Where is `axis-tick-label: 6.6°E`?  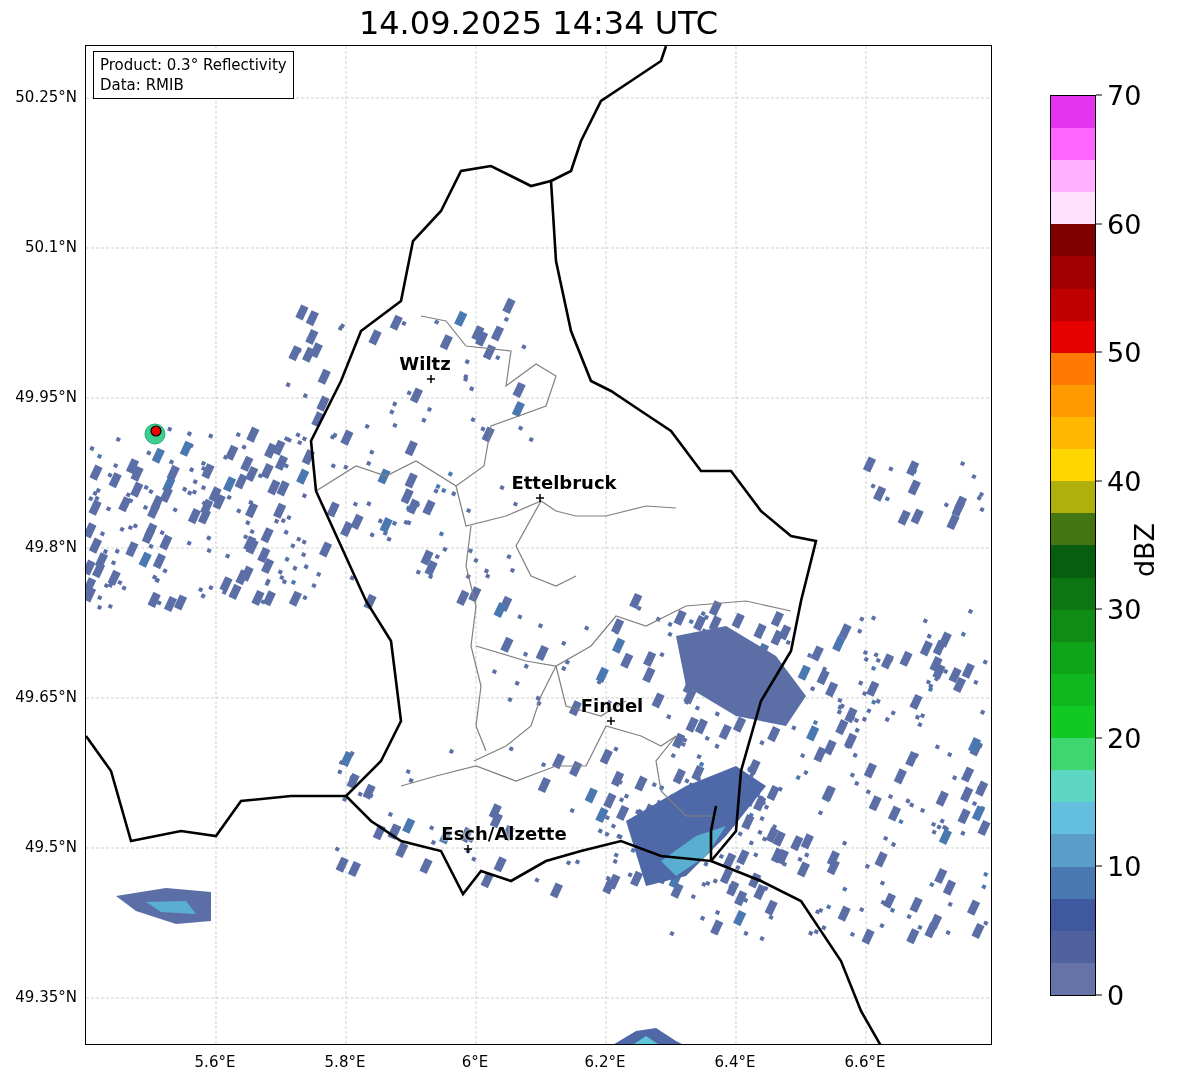 axis-tick-label: 6.6°E is located at coordinates (865, 1062).